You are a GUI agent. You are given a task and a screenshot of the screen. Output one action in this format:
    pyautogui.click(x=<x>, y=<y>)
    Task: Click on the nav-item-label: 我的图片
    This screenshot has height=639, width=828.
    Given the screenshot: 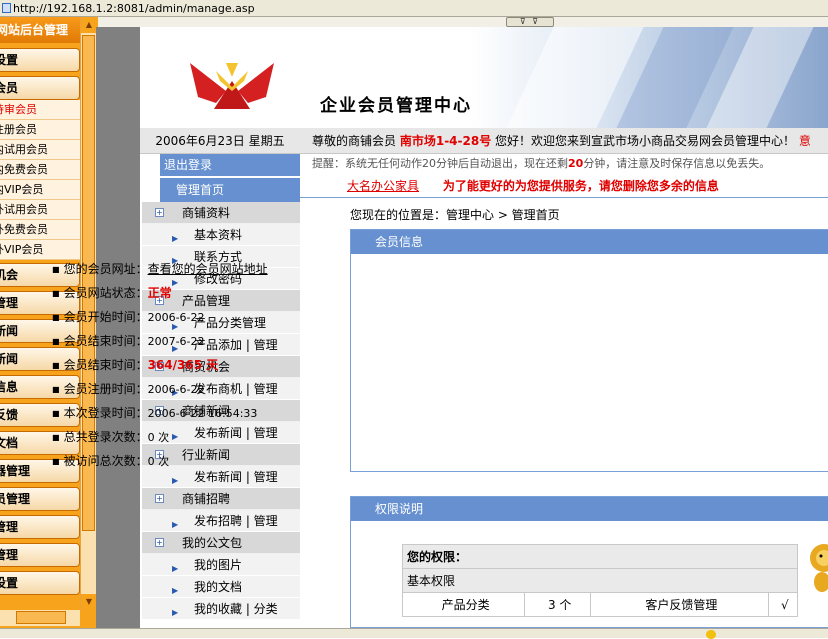 What is the action you would take?
    pyautogui.click(x=218, y=565)
    